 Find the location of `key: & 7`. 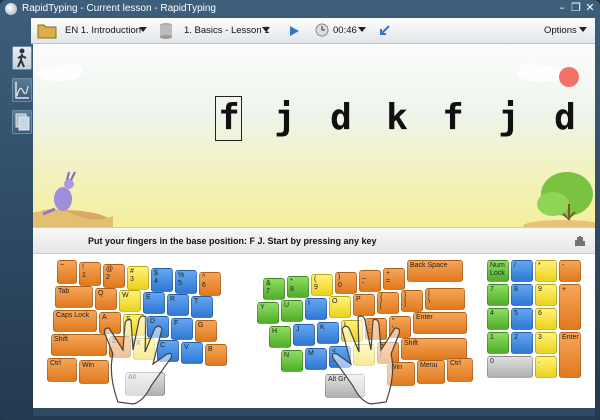

key: & 7 is located at coordinates (274, 289).